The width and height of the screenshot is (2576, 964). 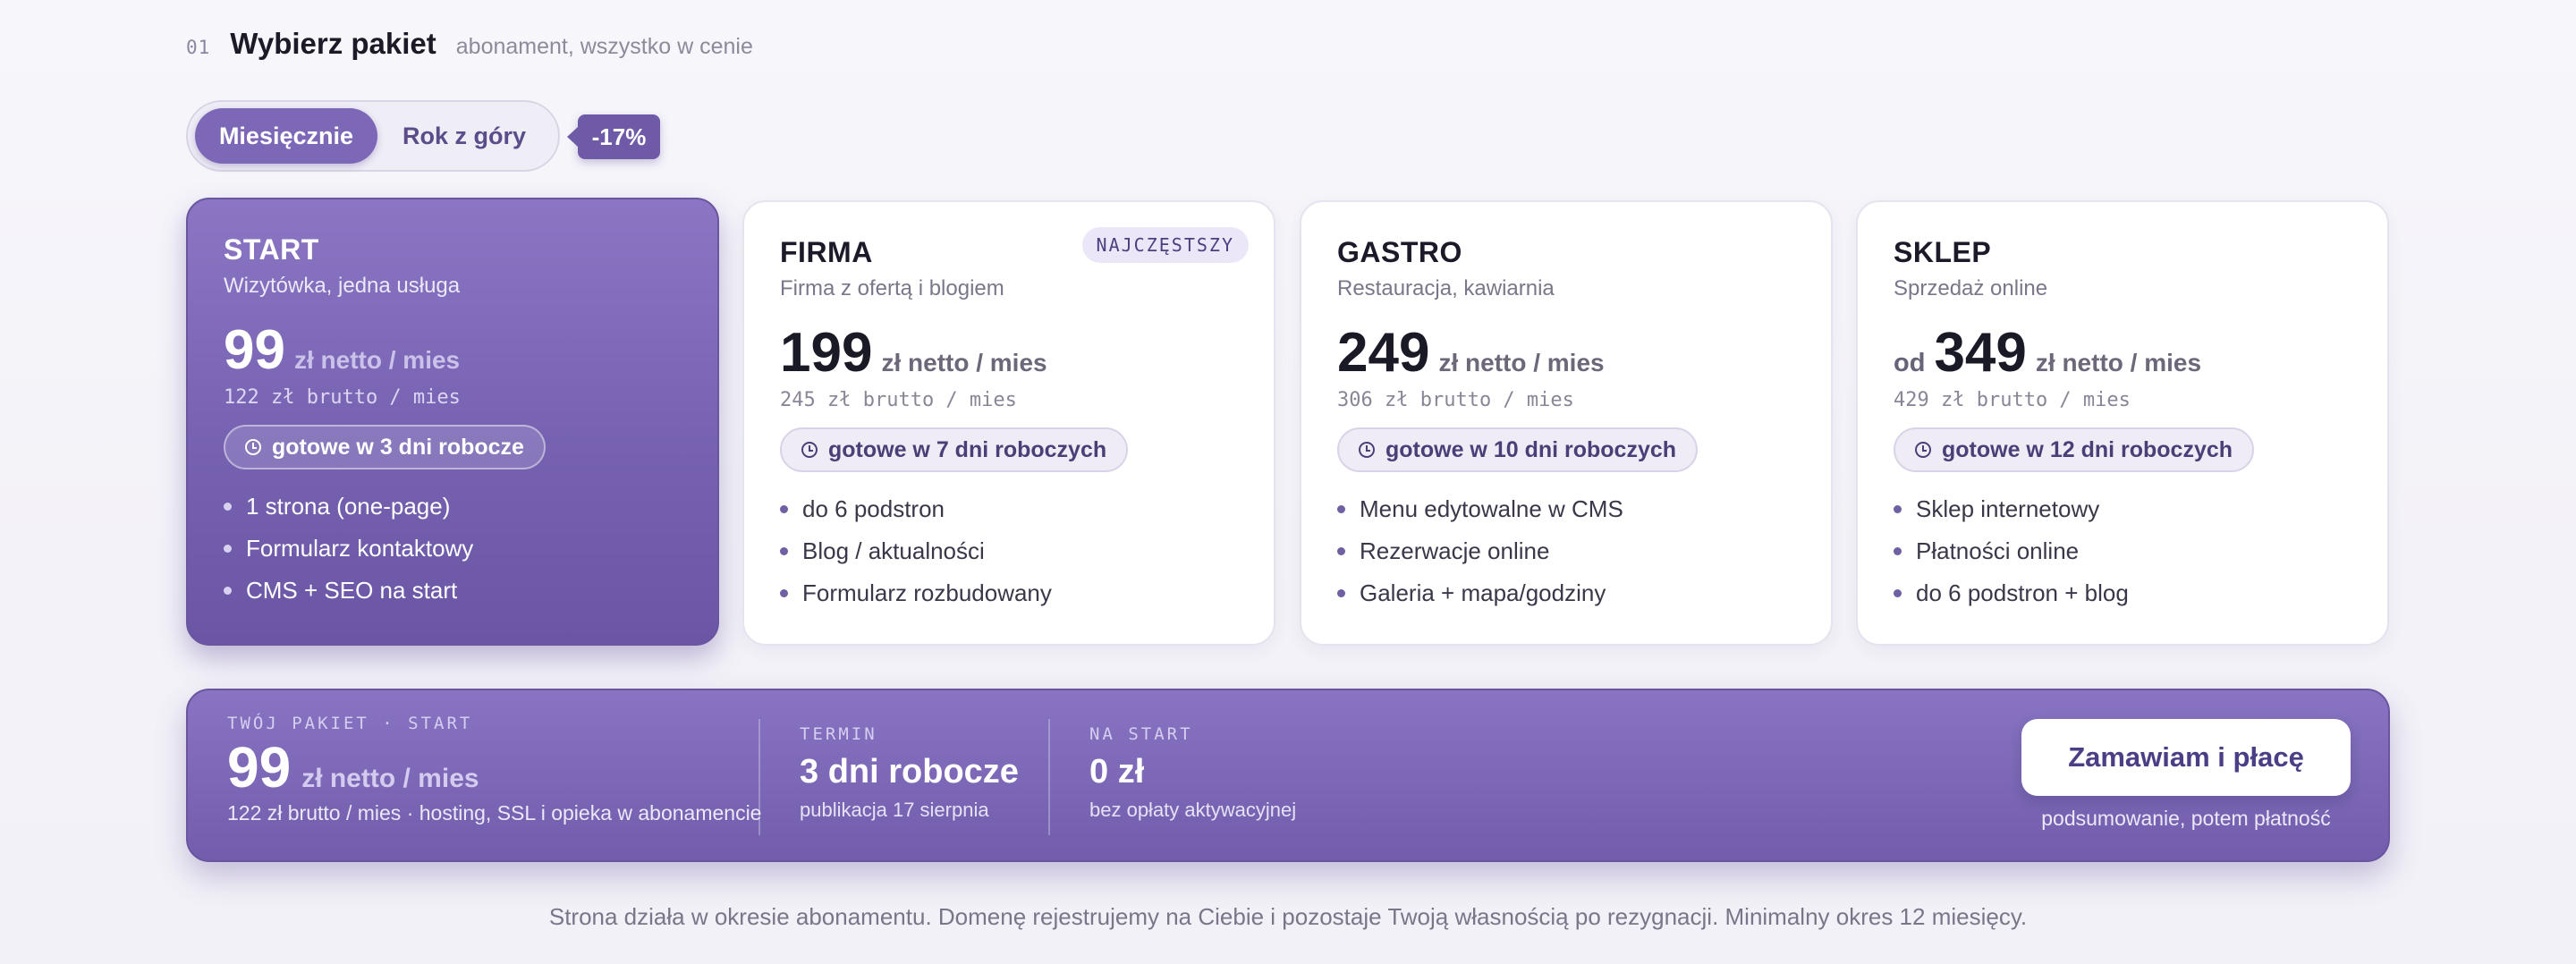 I want to click on feature-text: do 6 podstron + blog, so click(x=2022, y=592).